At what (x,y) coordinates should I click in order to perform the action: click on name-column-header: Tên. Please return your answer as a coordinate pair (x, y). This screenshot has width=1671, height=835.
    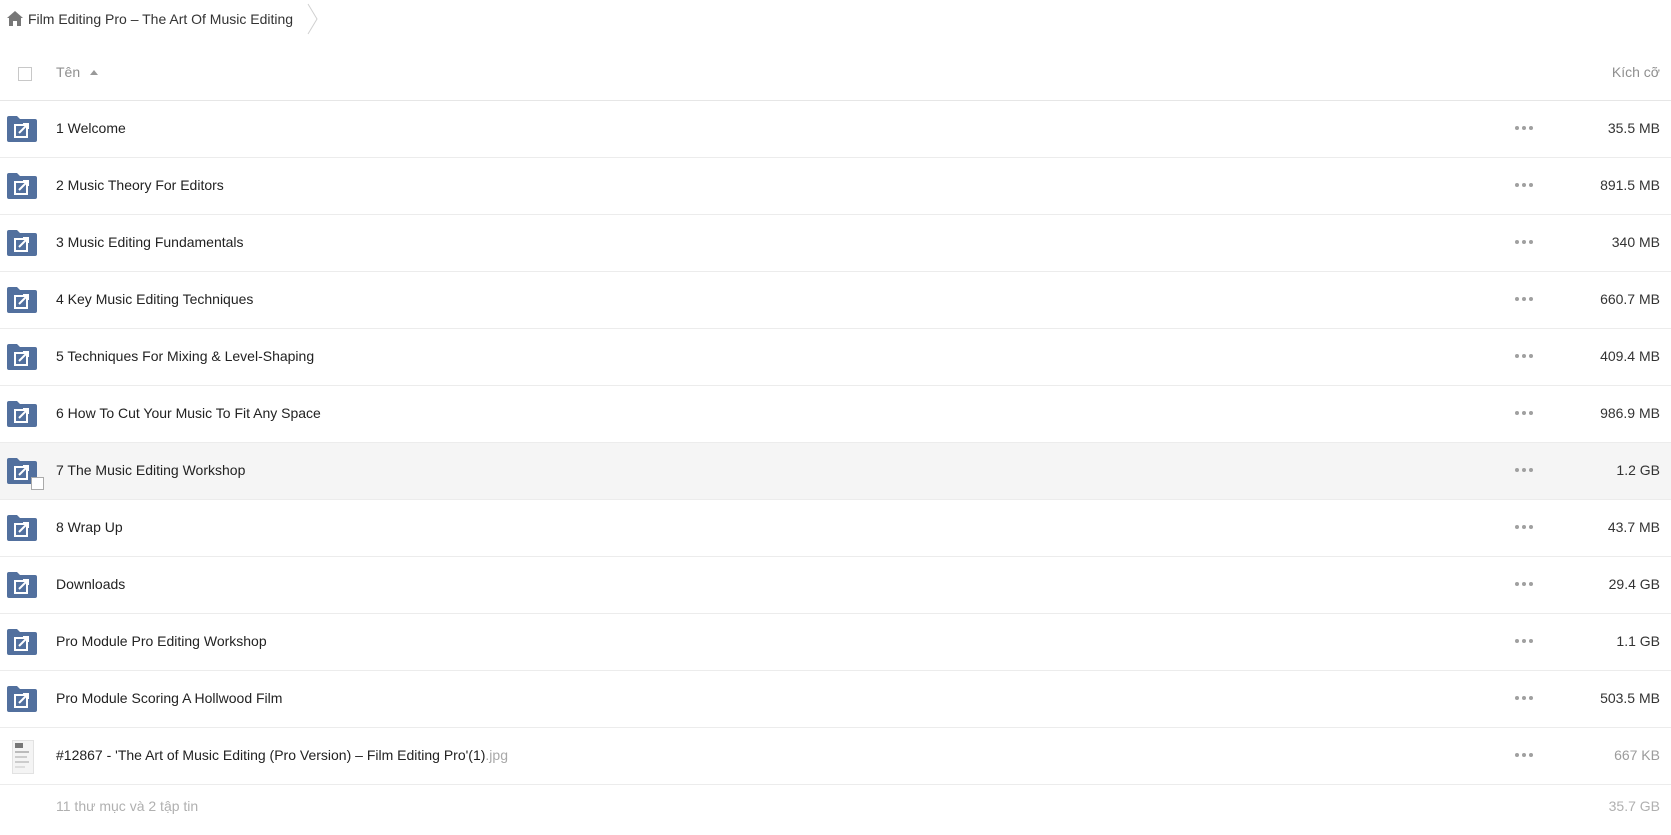
    Looking at the image, I should click on (77, 72).